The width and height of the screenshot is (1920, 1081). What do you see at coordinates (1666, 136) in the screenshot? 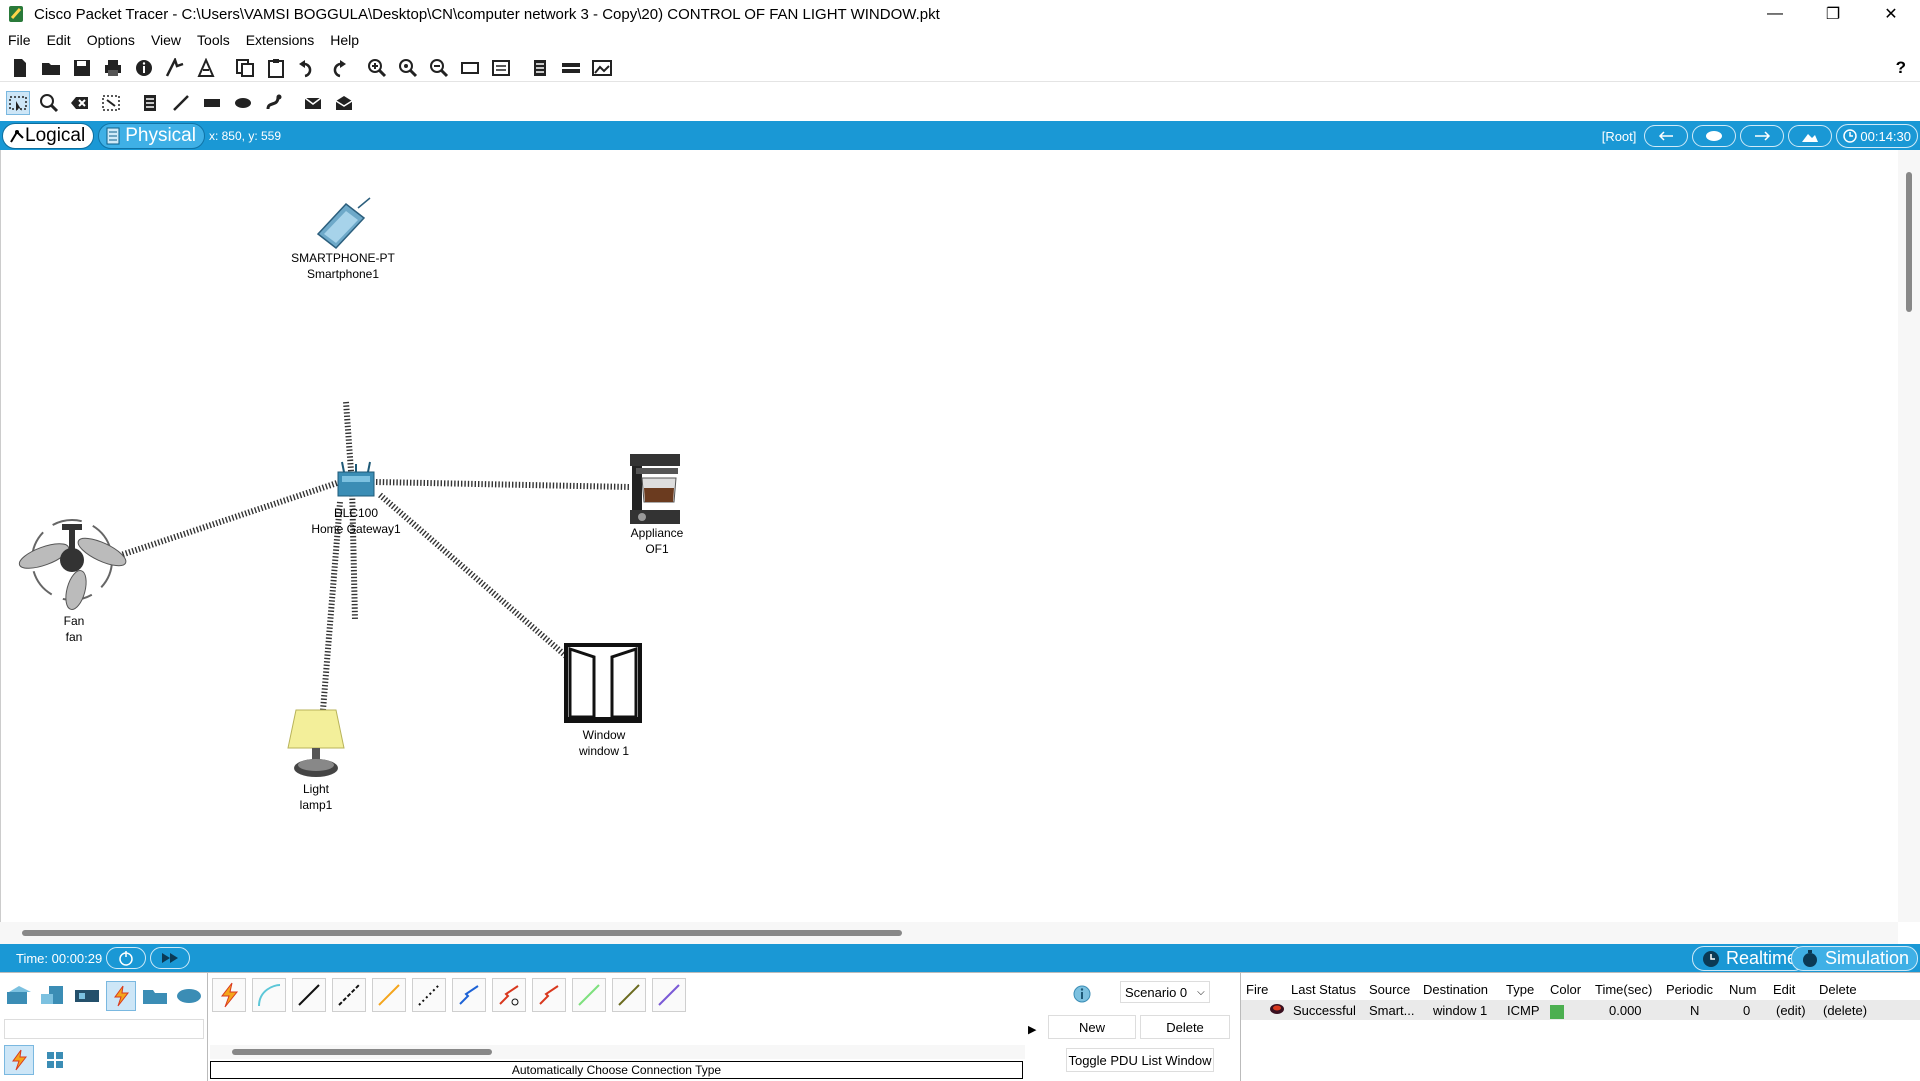
I see `back-button` at bounding box center [1666, 136].